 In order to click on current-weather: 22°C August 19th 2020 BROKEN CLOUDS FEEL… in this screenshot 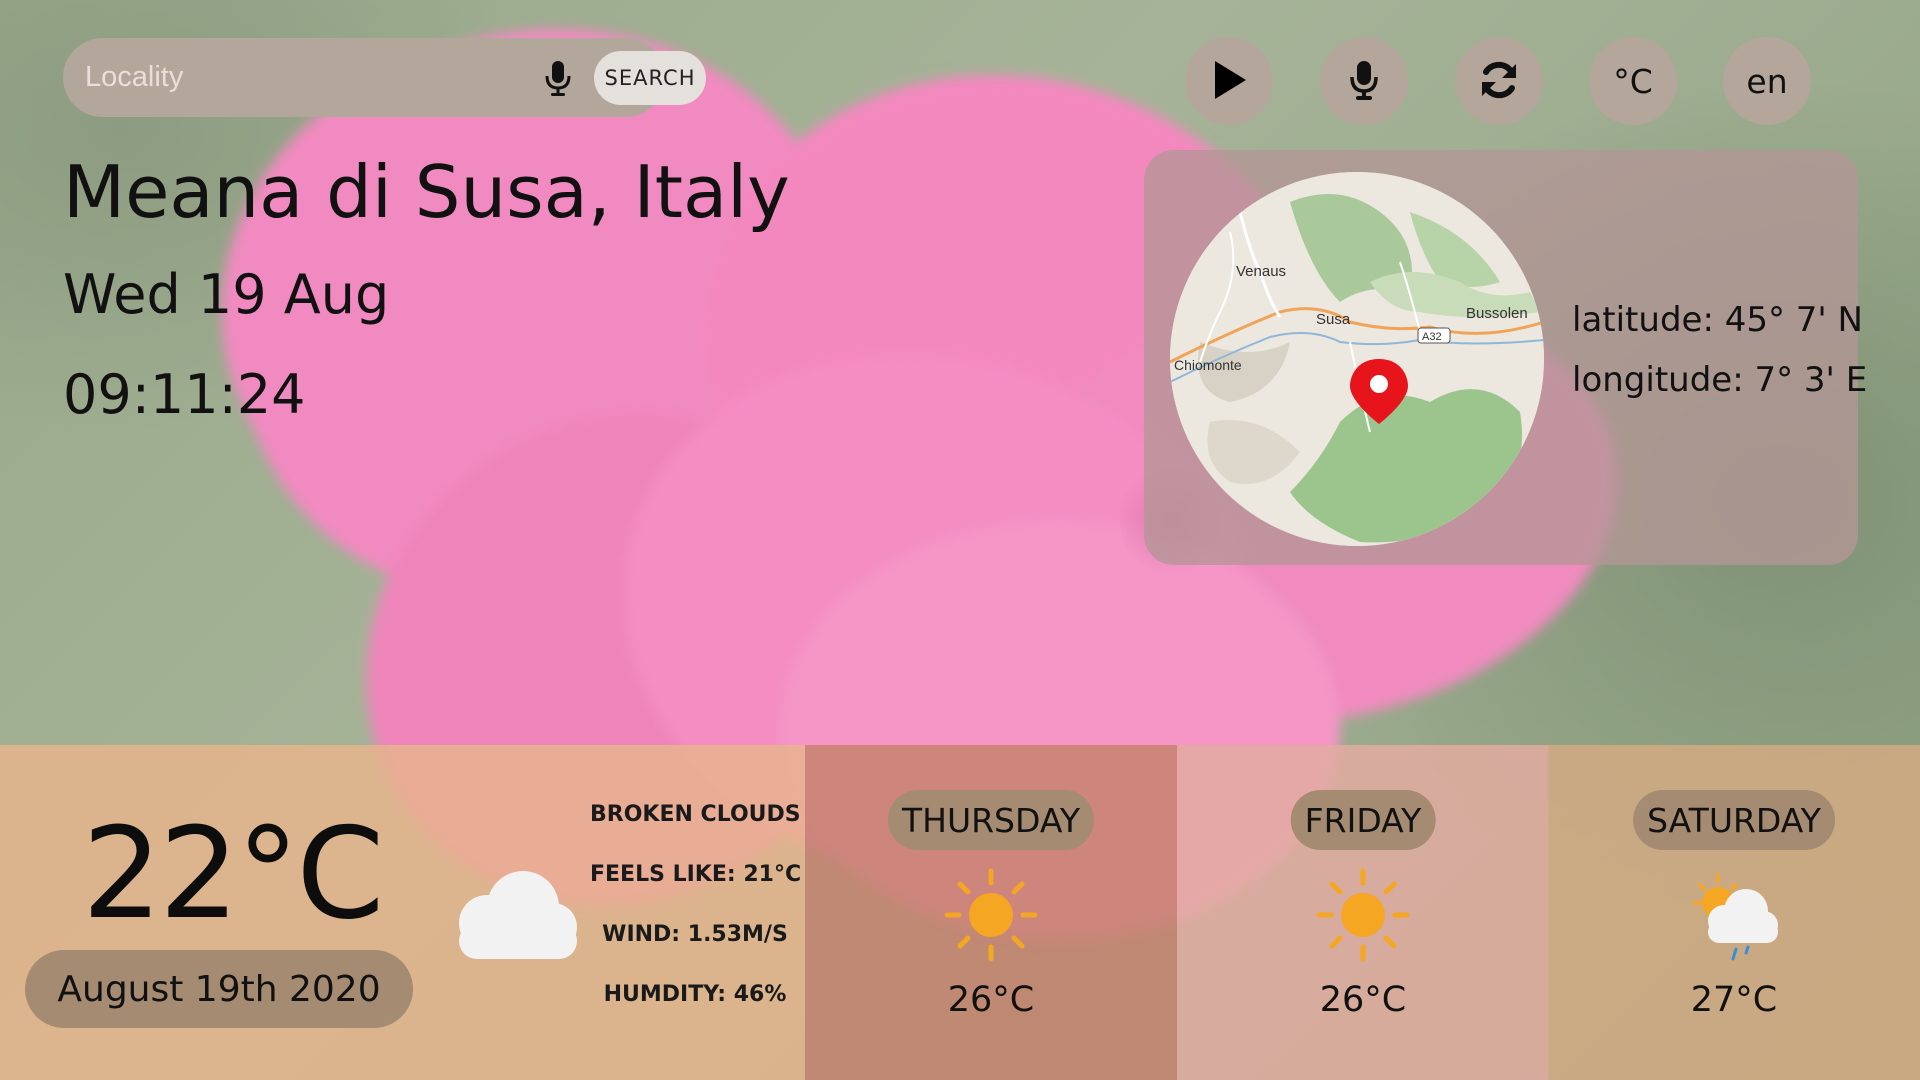, I will do `click(402, 912)`.